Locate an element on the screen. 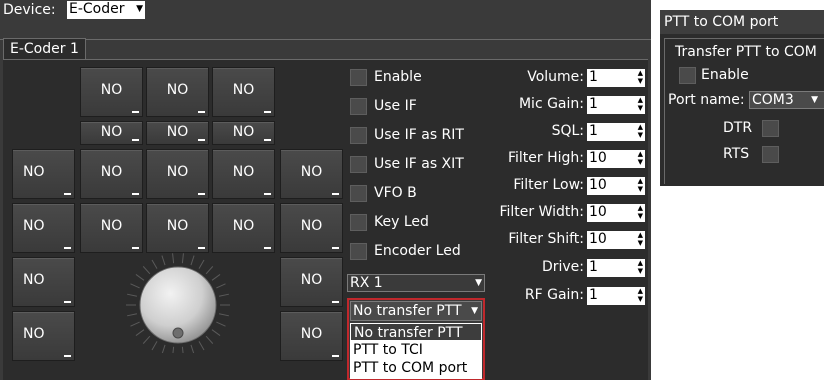  checkbox-encoder-led is located at coordinates (358, 251).